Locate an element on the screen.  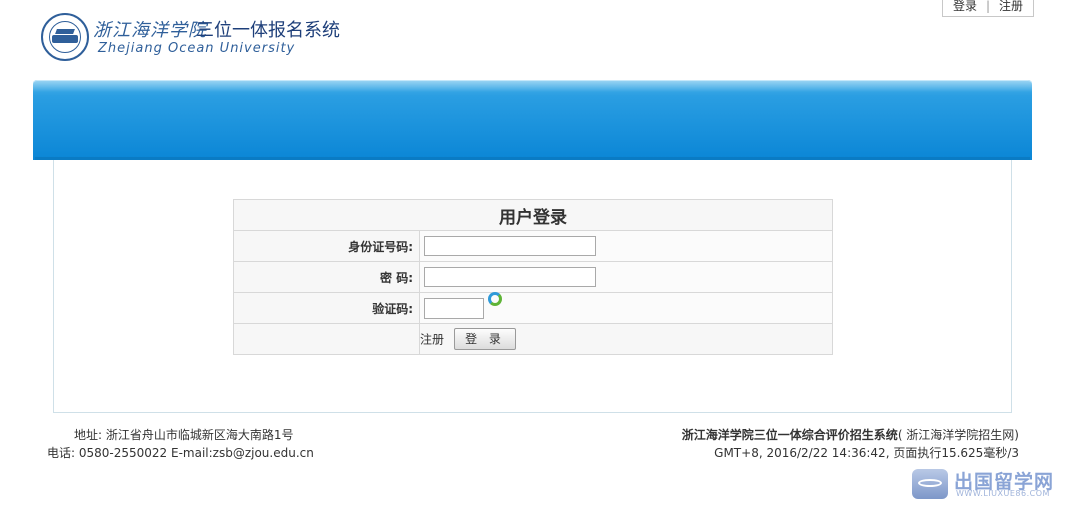
login-button: 登 录 is located at coordinates (485, 339).